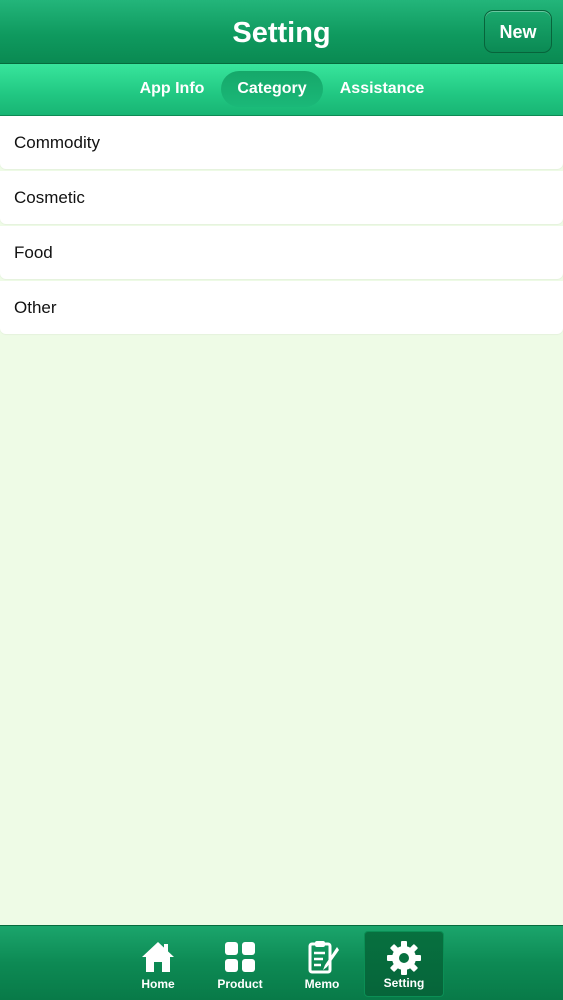 This screenshot has height=1000, width=563. I want to click on bottom-tab-product: Product, so click(240, 964).